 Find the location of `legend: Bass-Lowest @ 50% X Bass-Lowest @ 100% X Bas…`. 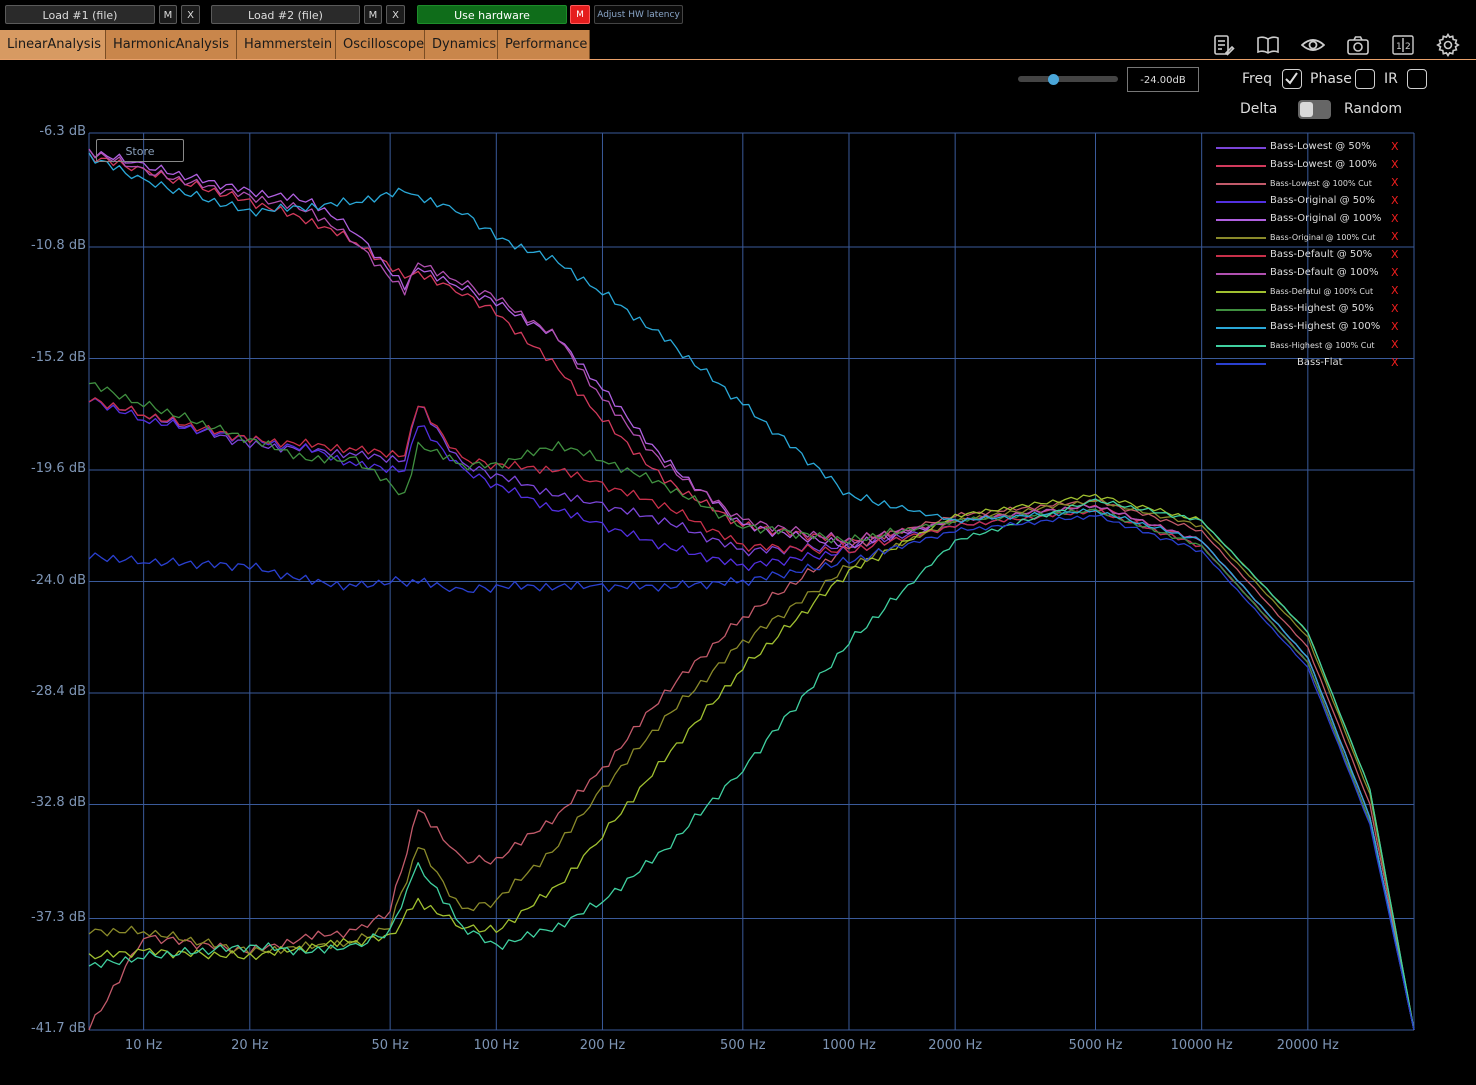

legend: Bass-Lowest @ 50% X Bass-Lowest @ 100% X Bas… is located at coordinates (1313, 256).